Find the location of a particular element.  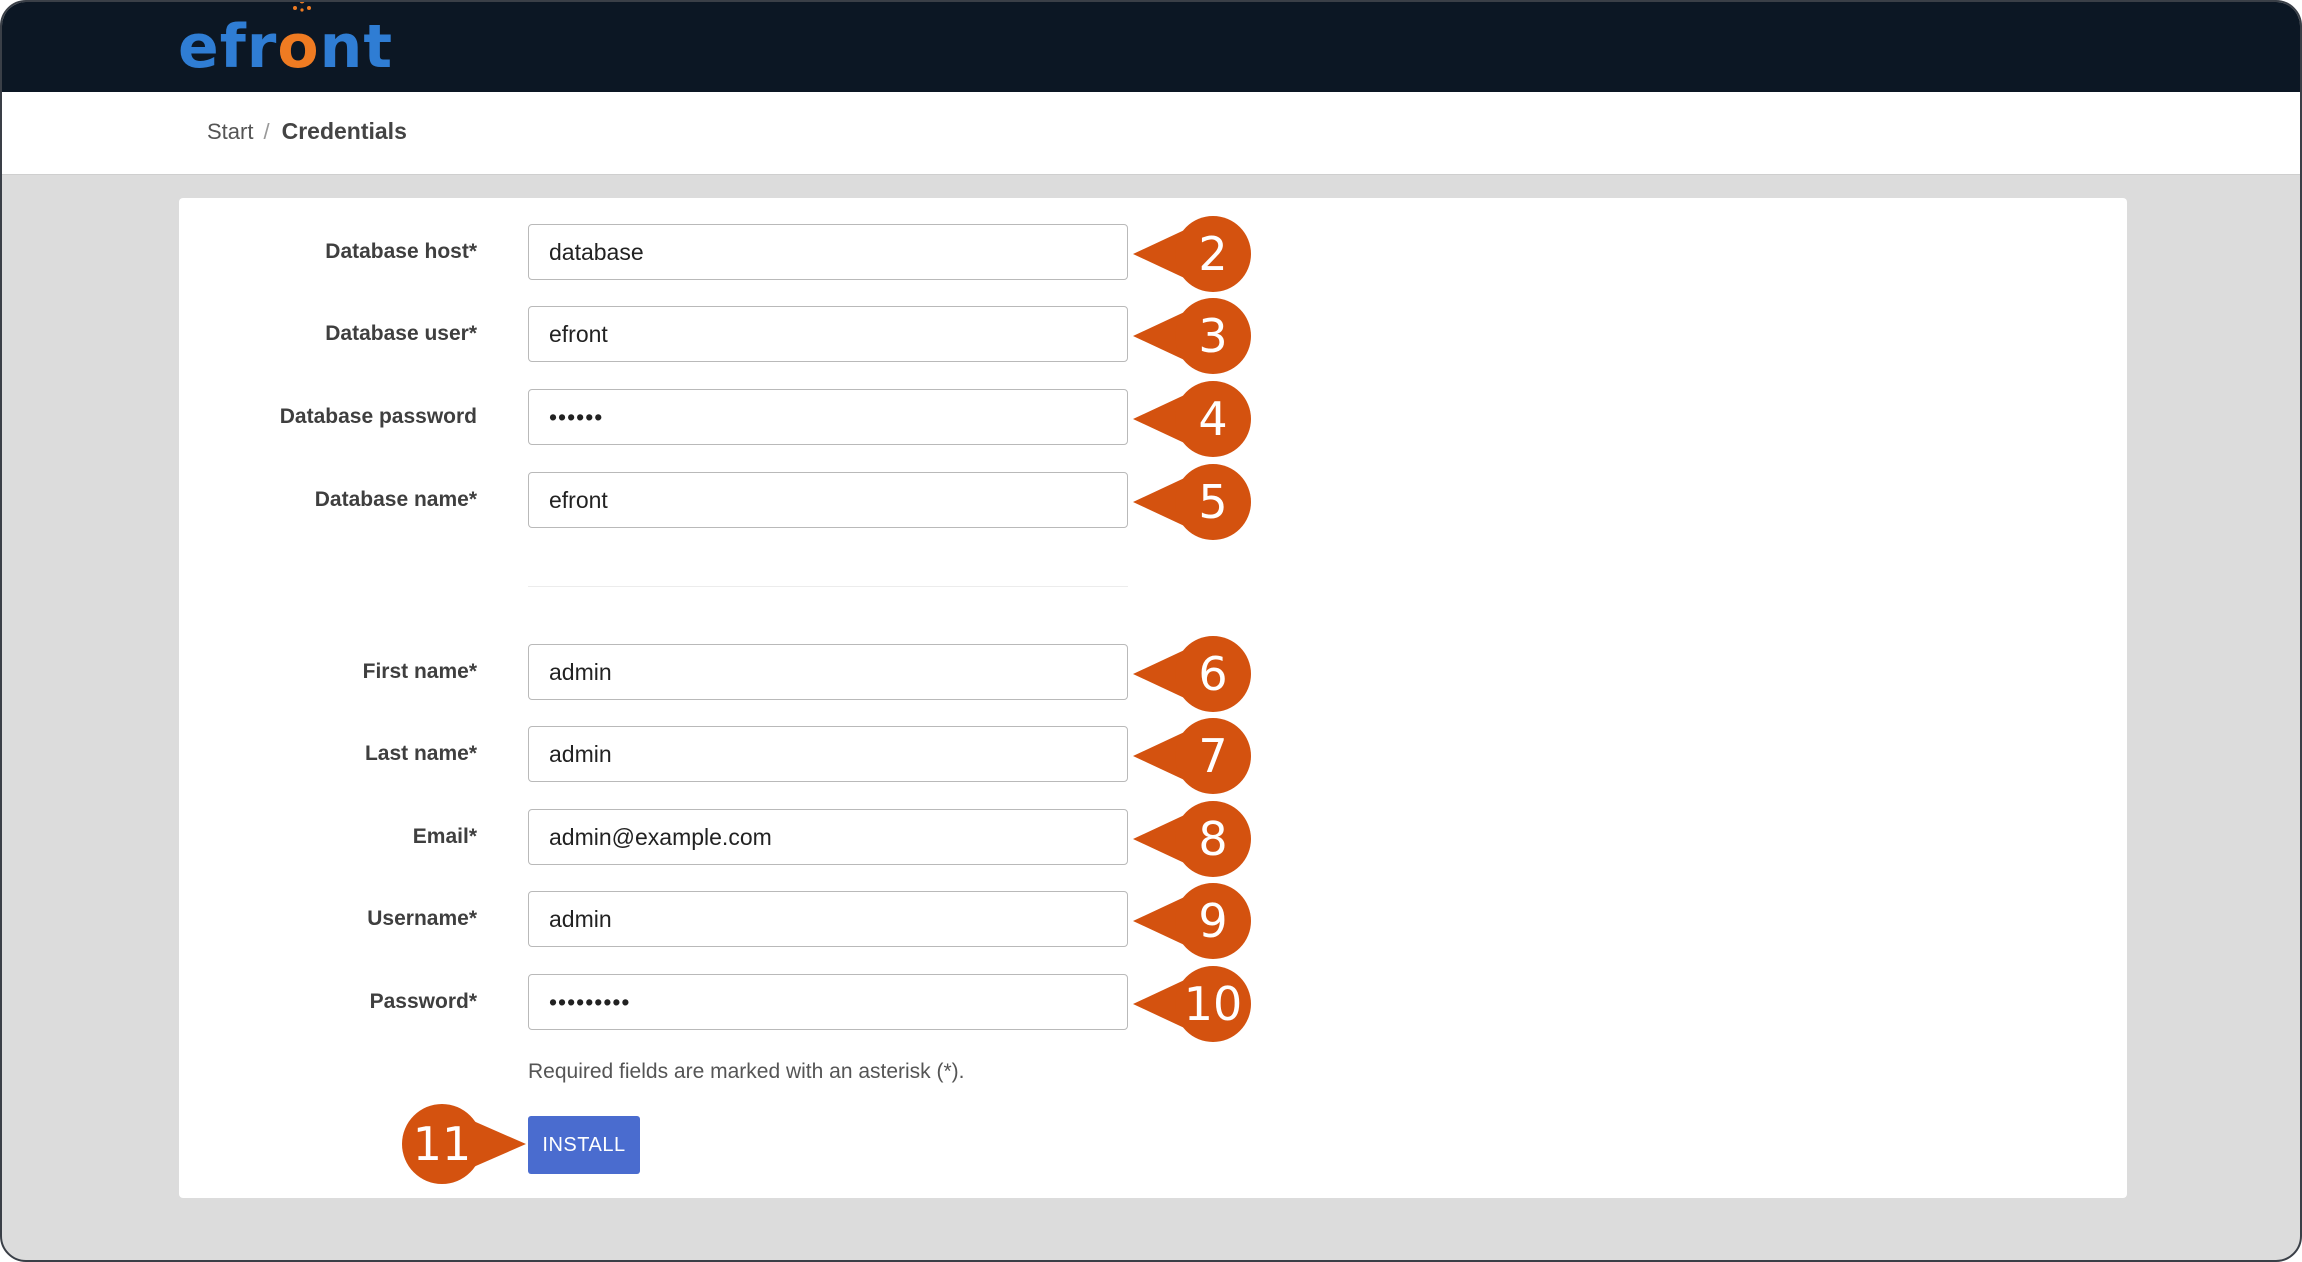

install-callout-badge: 11 is located at coordinates (464, 1144).